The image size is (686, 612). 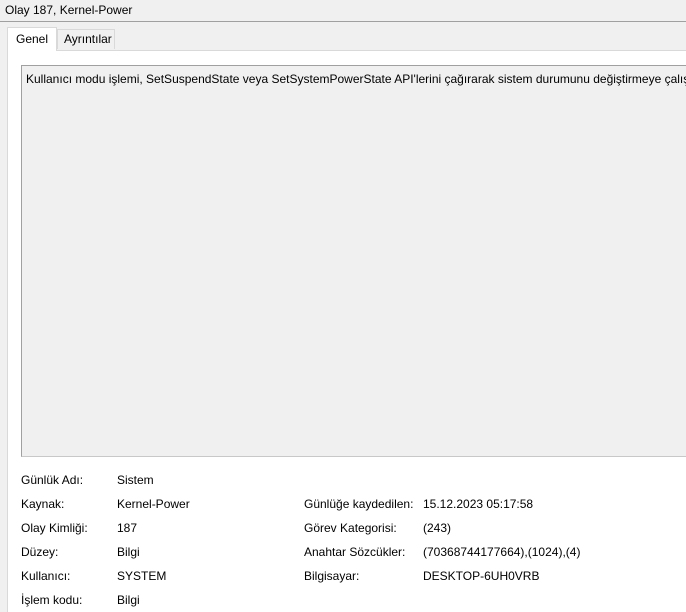 I want to click on level-label: Düzey:, so click(x=40, y=552).